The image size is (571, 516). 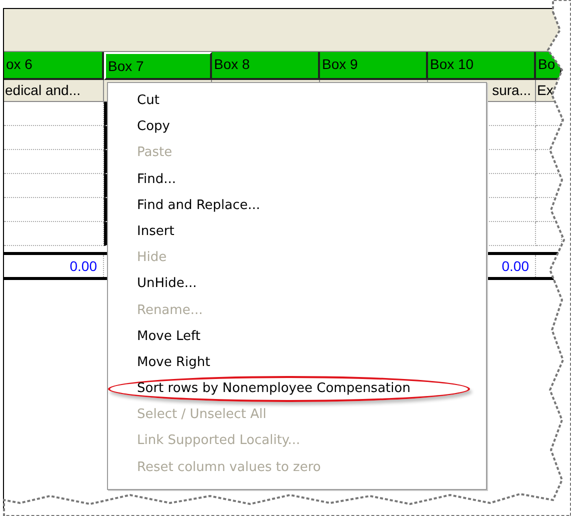 I want to click on total-cell: 0.00, so click(x=54, y=266).